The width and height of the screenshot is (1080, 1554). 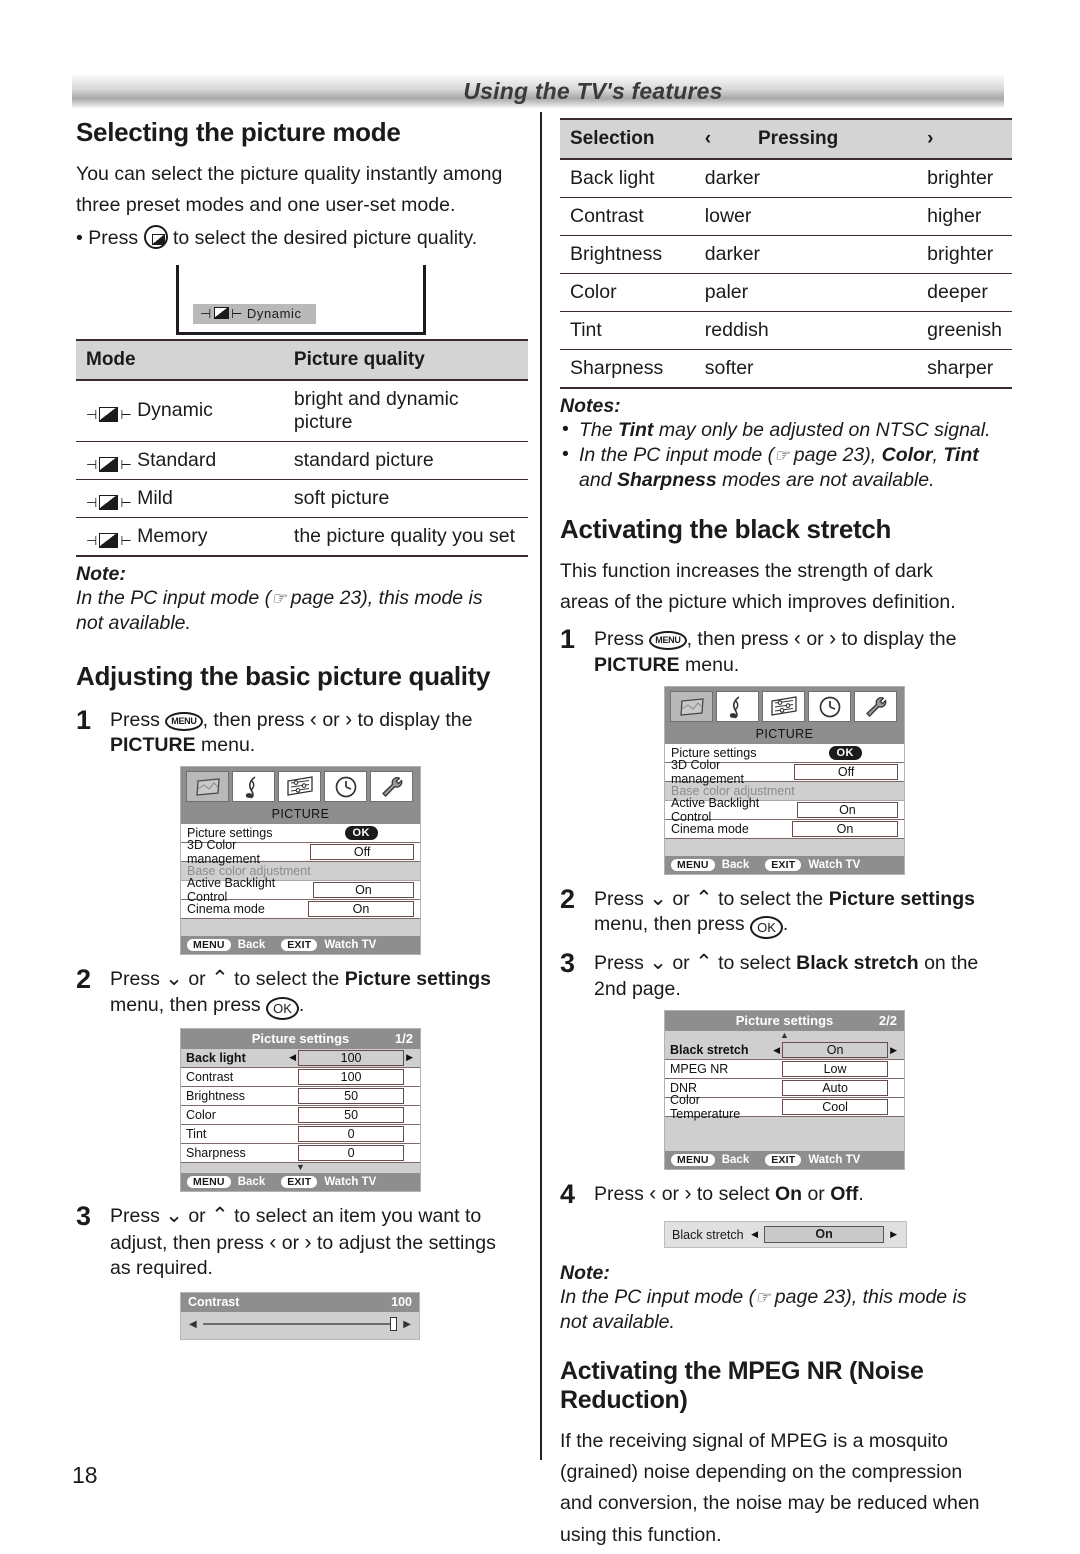 I want to click on ps-row-mpeg-nr: MPEG NR ◀ Low ▶, so click(x=784, y=1070).